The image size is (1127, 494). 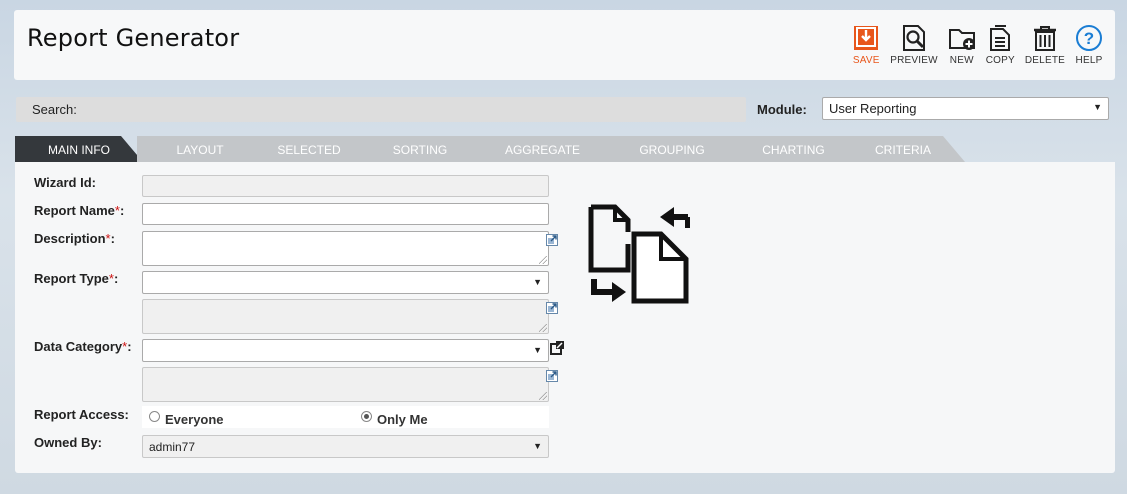 I want to click on open-external-icon, so click(x=557, y=348).